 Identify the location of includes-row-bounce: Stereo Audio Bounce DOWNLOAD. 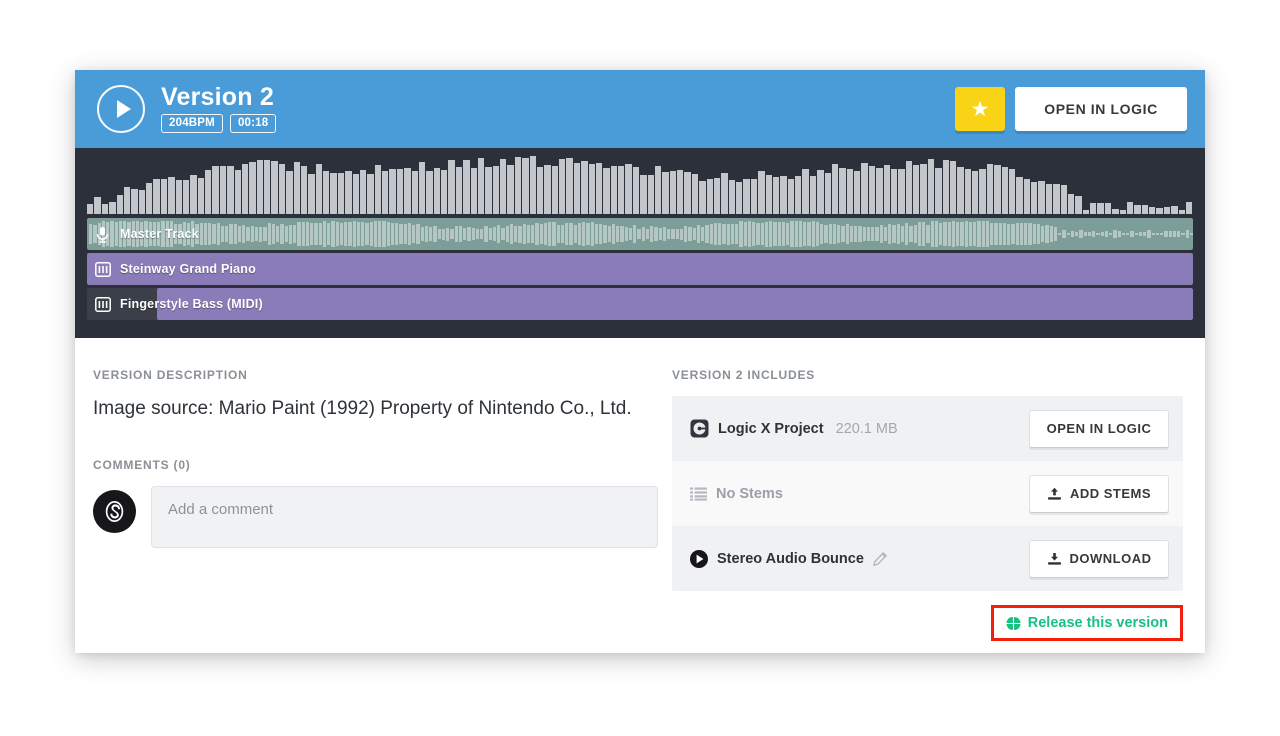
(927, 558).